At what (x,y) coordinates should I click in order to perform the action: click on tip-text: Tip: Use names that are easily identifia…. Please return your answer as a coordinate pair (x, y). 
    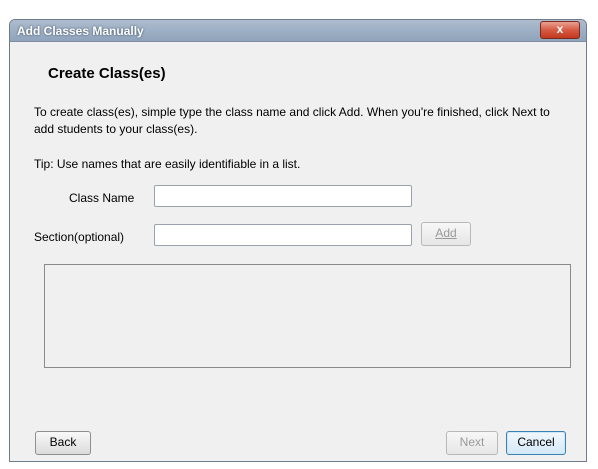
    Looking at the image, I should click on (167, 164).